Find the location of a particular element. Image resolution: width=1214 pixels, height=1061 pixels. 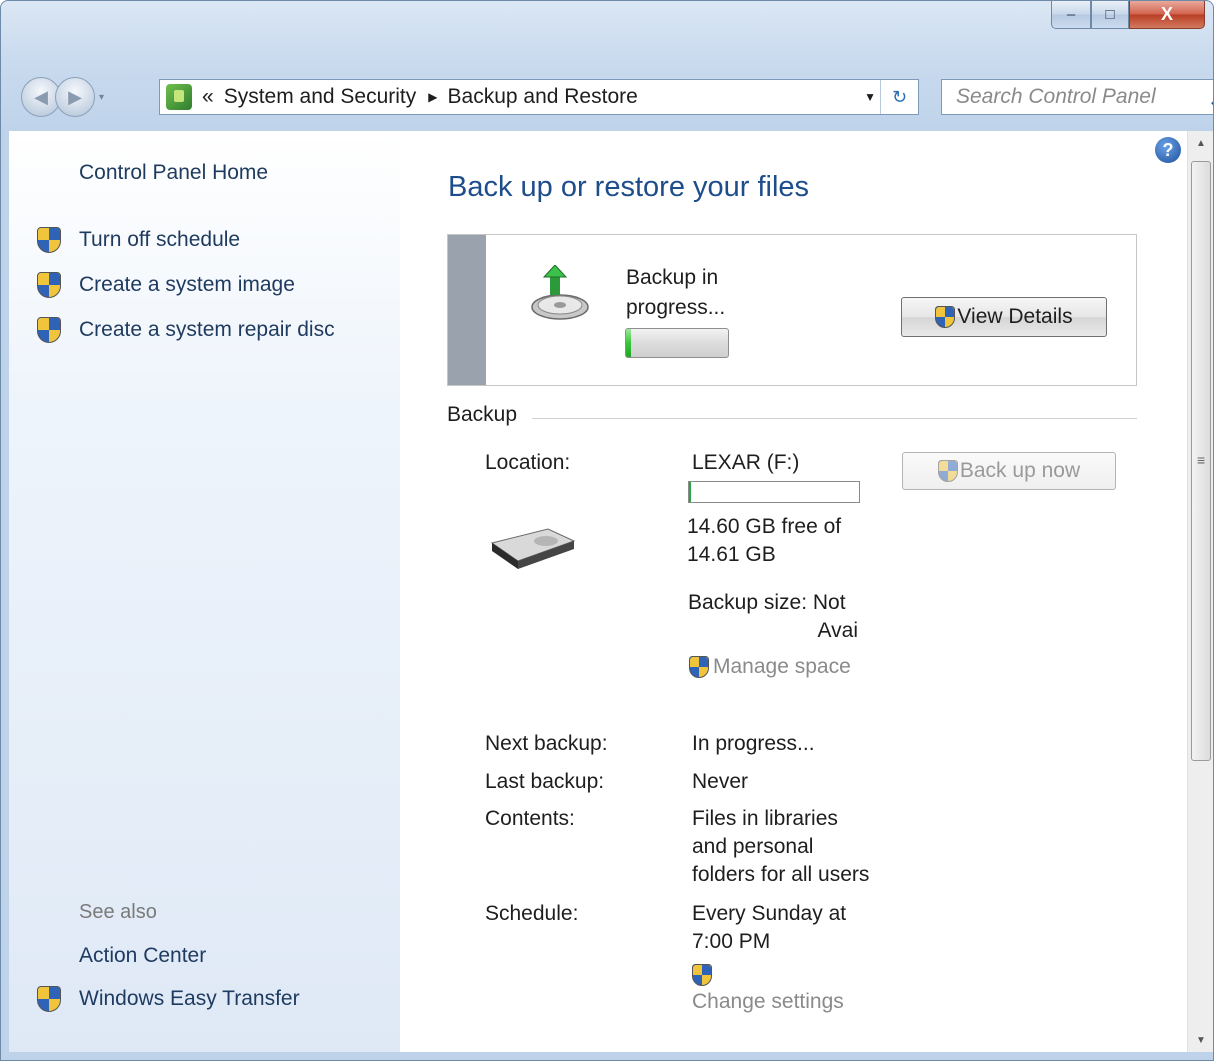

scroll-up-icon: ▲ is located at coordinates (1201, 143).